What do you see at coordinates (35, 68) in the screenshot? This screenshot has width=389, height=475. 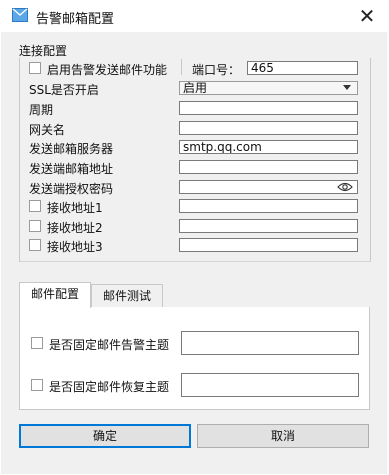 I see `enable-alarm-checkbox` at bounding box center [35, 68].